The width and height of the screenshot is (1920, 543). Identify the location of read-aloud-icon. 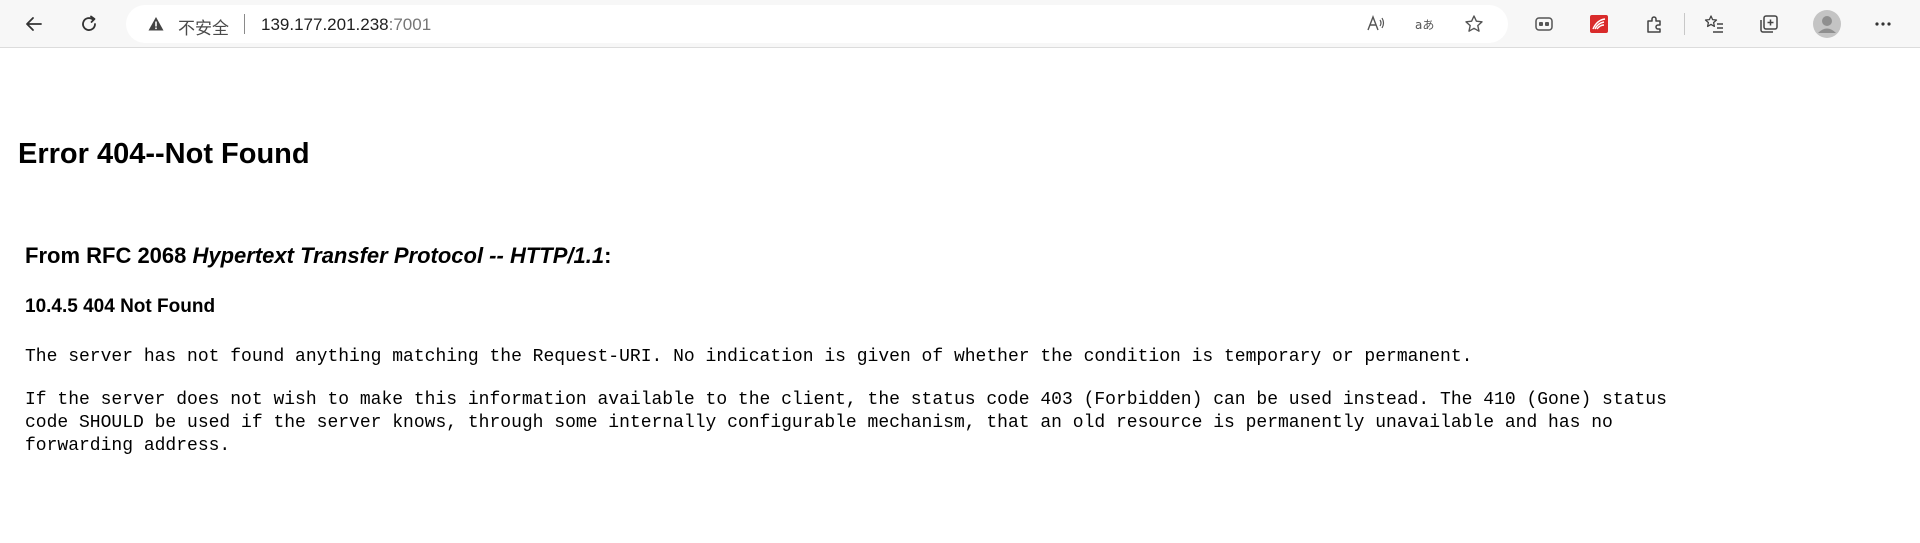
(1376, 24).